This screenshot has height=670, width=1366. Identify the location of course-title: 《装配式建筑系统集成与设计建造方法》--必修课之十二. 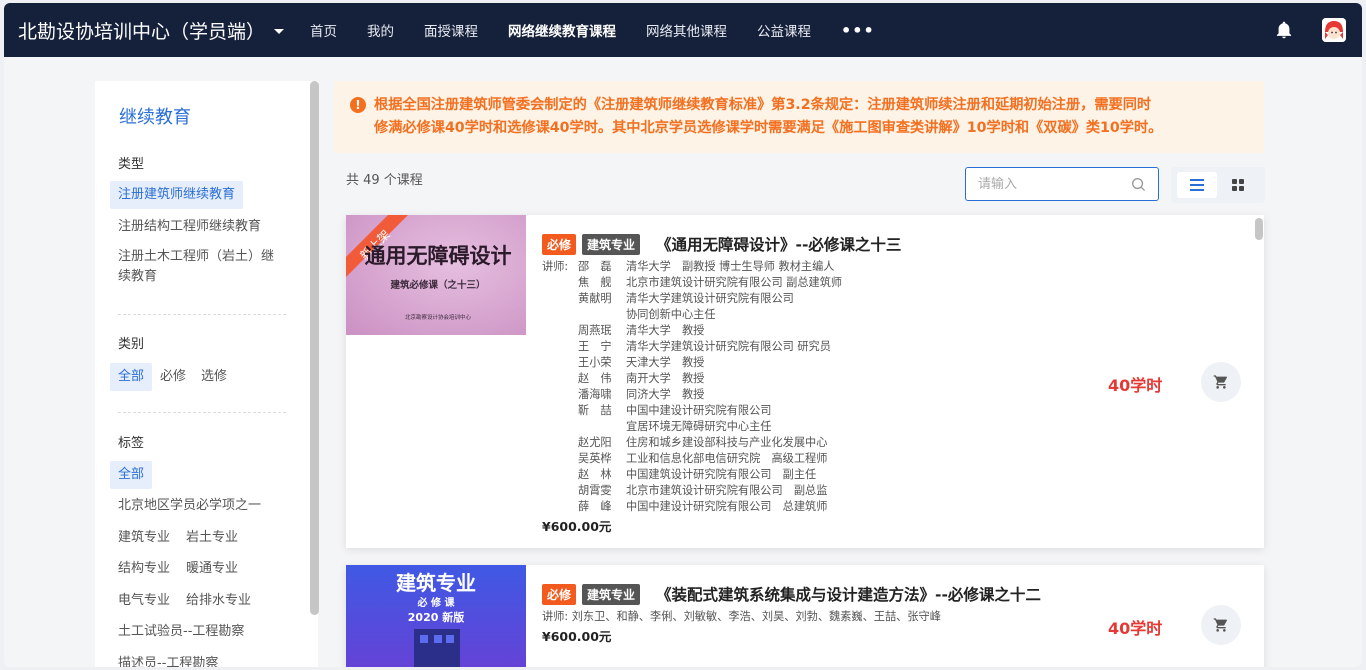
(848, 594).